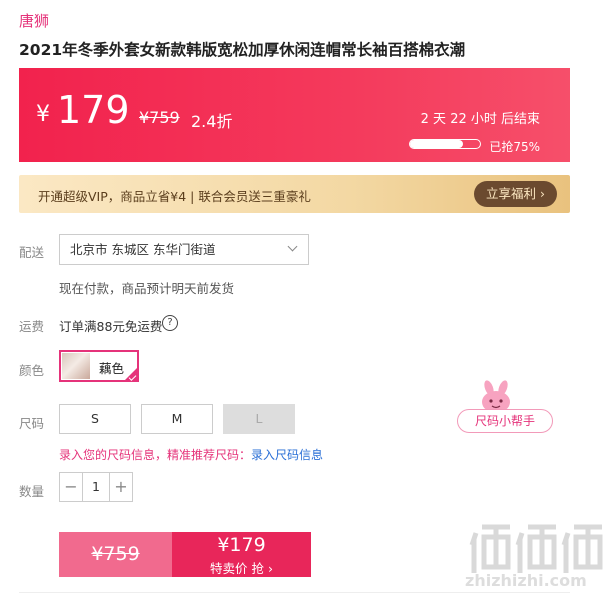  What do you see at coordinates (95, 419) in the screenshot?
I see `size-option-s: S` at bounding box center [95, 419].